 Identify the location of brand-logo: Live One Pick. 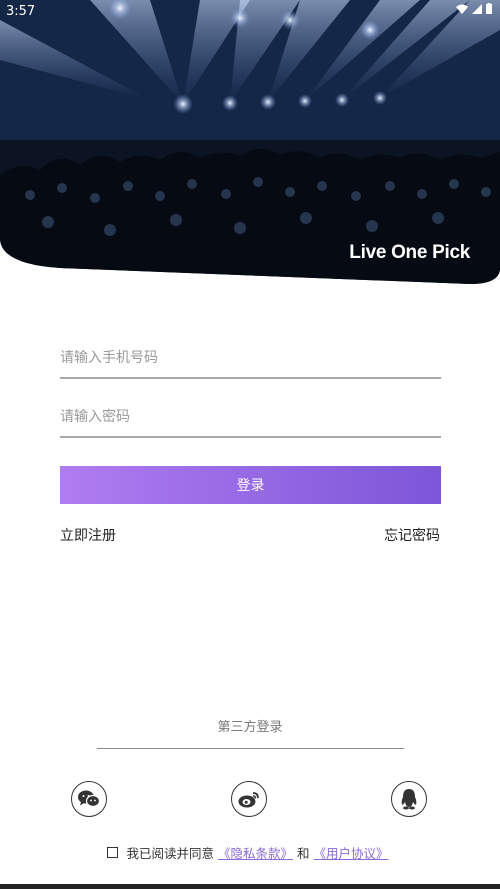
(409, 252).